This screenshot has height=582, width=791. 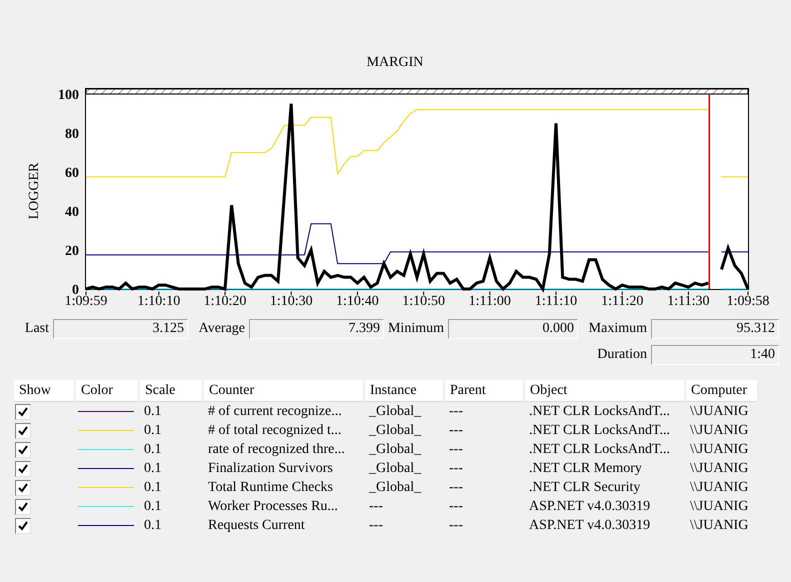 I want to click on column-header: Instance, so click(x=404, y=391).